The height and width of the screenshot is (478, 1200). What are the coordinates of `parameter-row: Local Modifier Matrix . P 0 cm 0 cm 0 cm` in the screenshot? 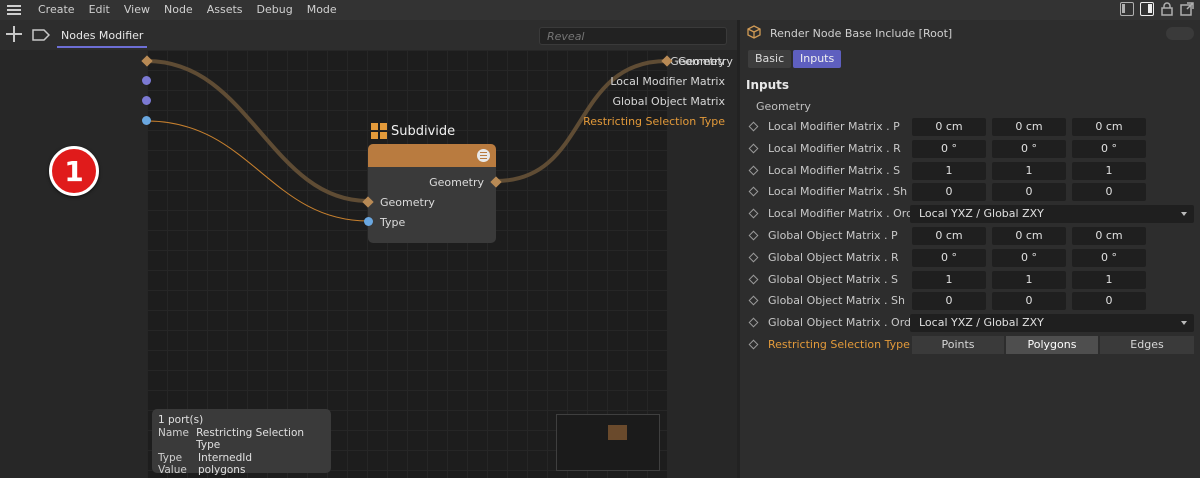 It's located at (970, 127).